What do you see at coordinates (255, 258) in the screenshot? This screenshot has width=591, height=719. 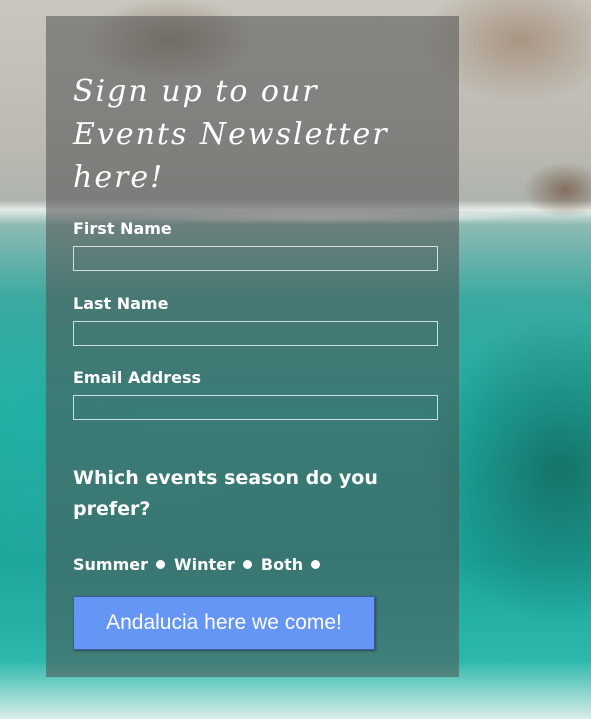 I see `first-name-input` at bounding box center [255, 258].